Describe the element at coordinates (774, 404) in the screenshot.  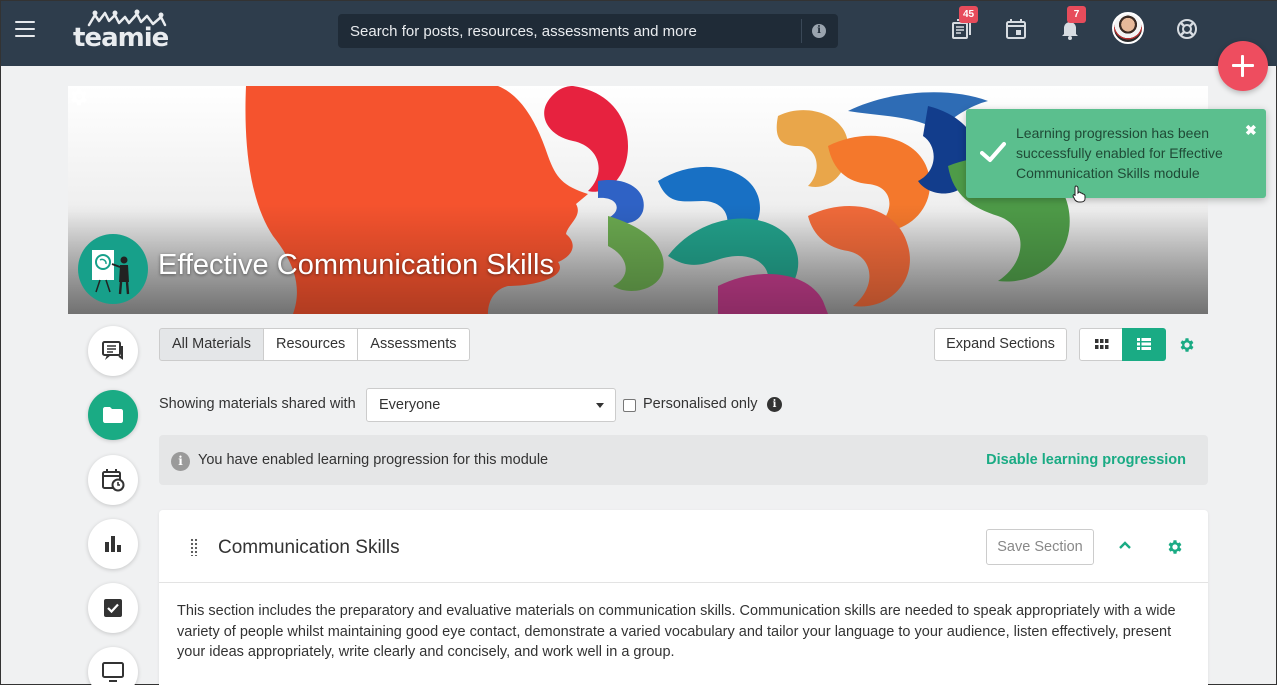
I see `personalised-info-icon: i` at that location.